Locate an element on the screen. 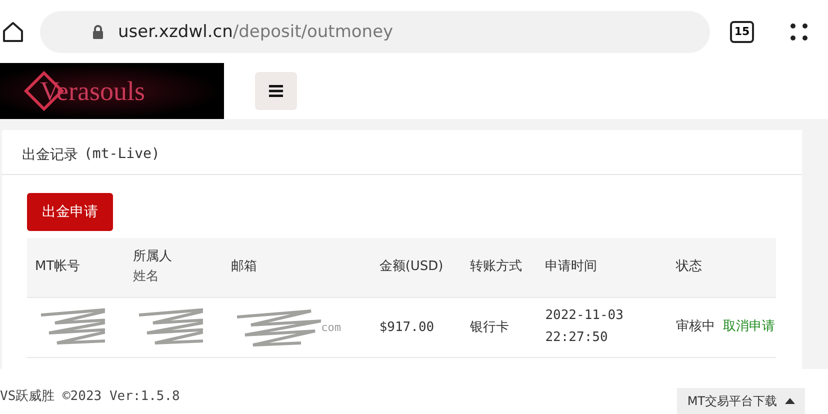 Image resolution: width=828 pixels, height=414 pixels. table-cell: $917.00 is located at coordinates (406, 327).